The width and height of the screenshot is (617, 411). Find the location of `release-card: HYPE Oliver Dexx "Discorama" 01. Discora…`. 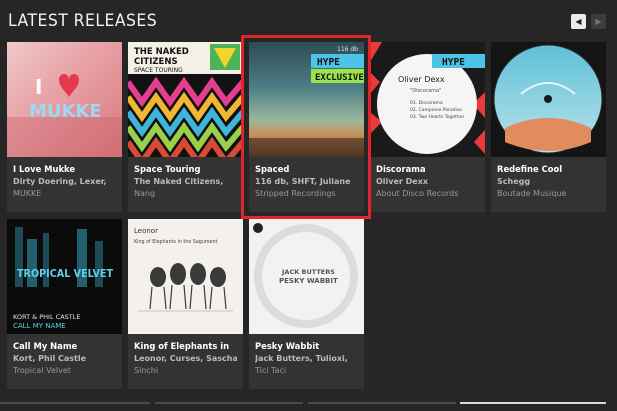

release-card: HYPE Oliver Dexx "Discorama" 01. Discora… is located at coordinates (427, 127).